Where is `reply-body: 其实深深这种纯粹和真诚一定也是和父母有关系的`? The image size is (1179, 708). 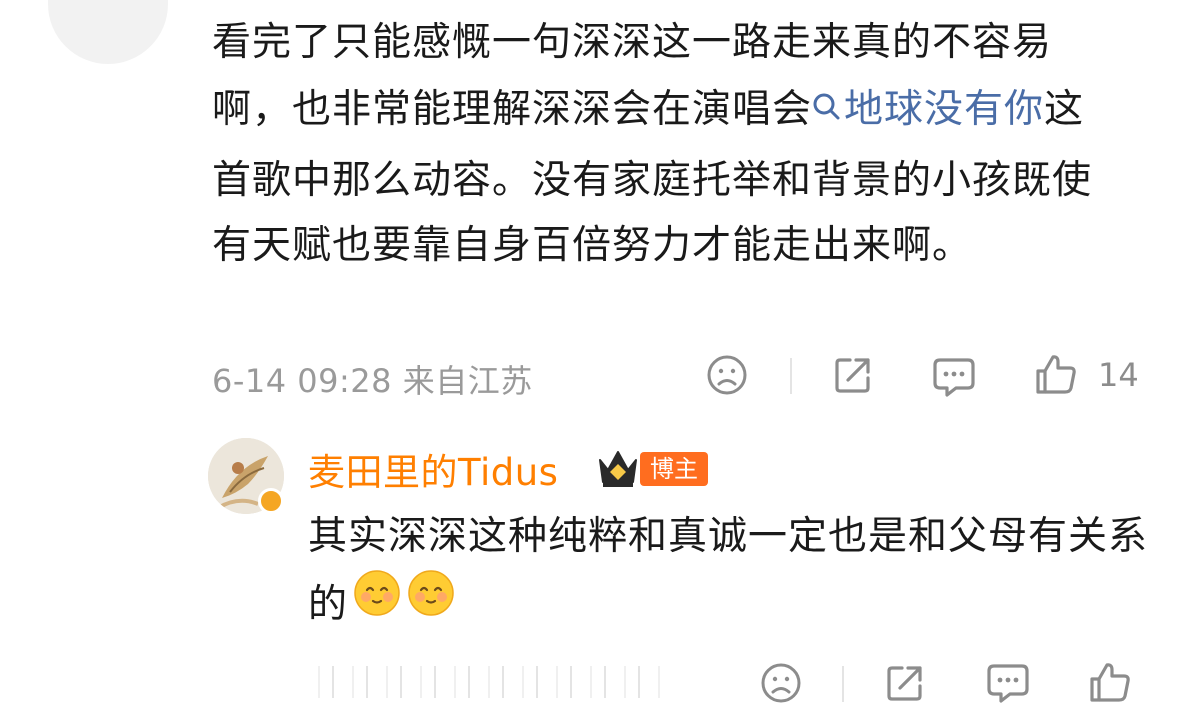
reply-body: 其实深深这种纯粹和真诚一定也是和父母有关系的 is located at coordinates (728, 575).